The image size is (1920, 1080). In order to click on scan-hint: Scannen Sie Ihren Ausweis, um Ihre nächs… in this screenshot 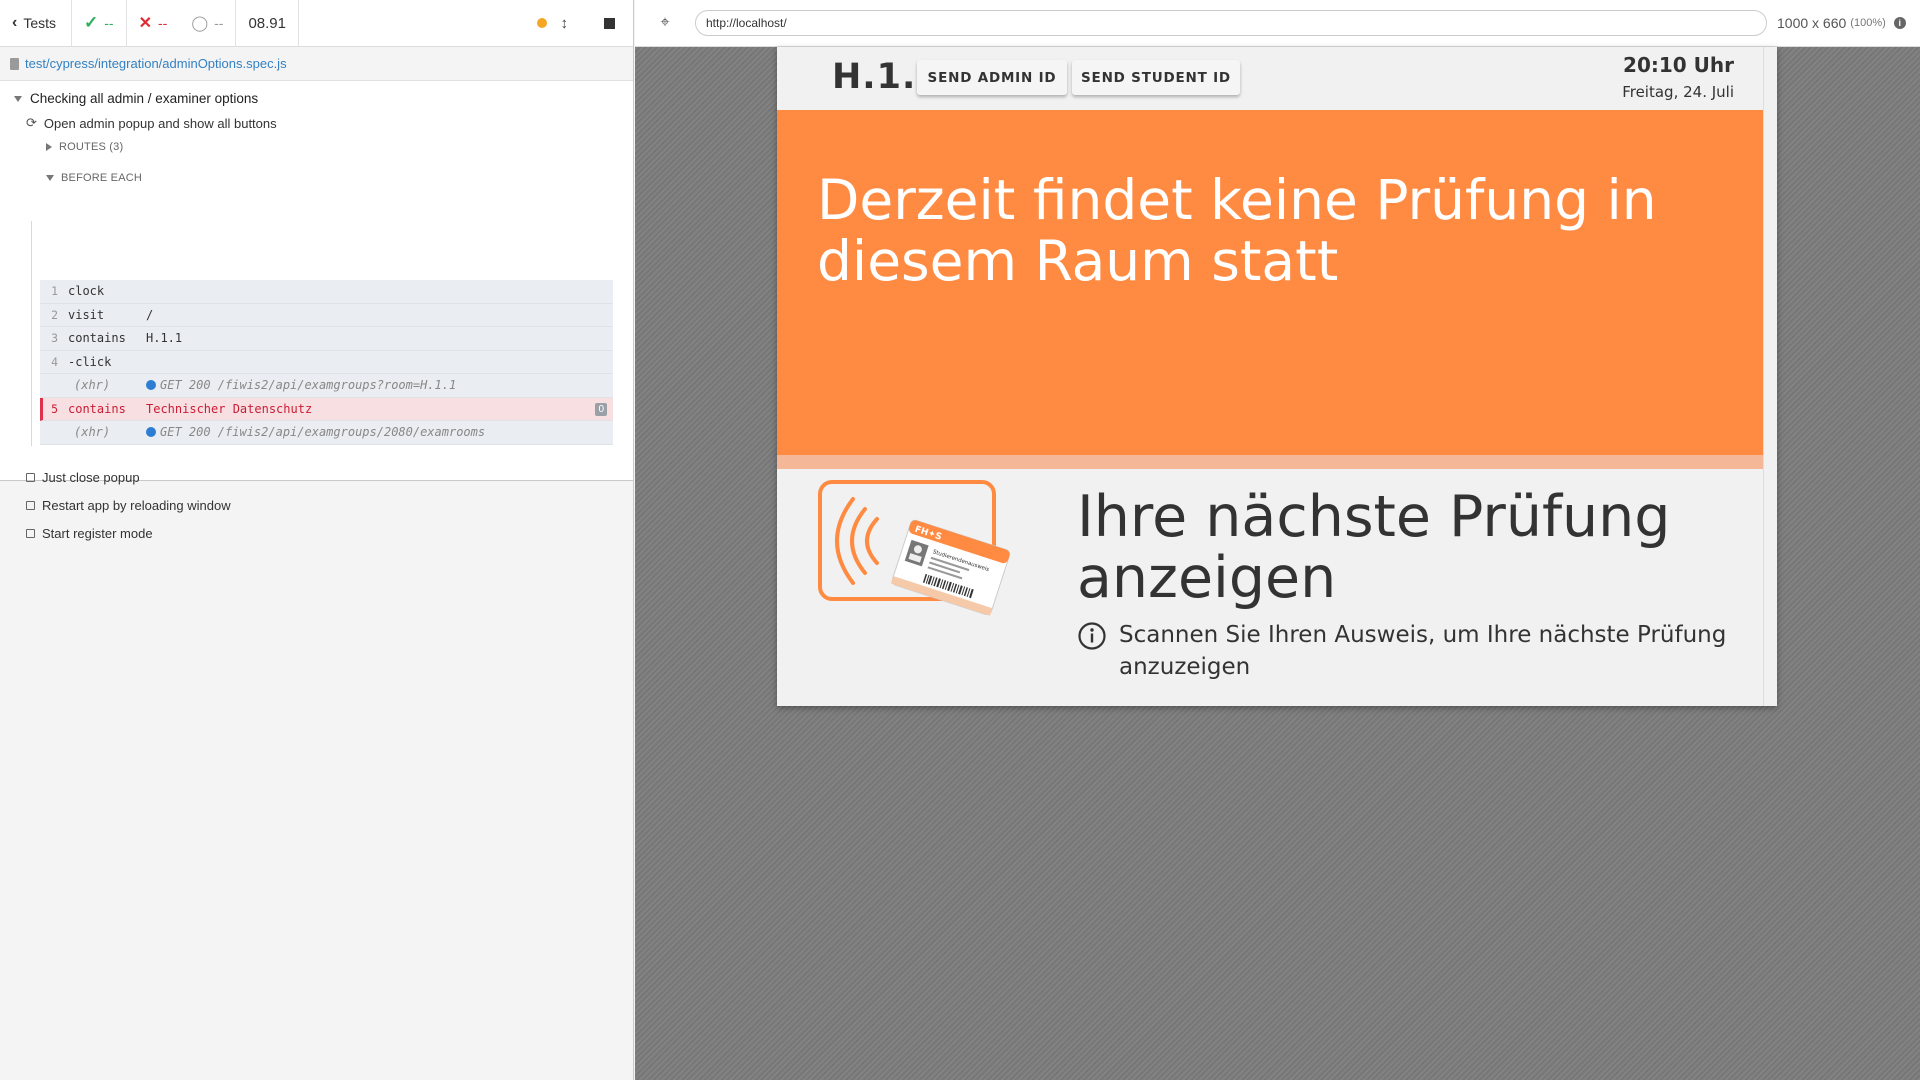, I will do `click(1407, 651)`.